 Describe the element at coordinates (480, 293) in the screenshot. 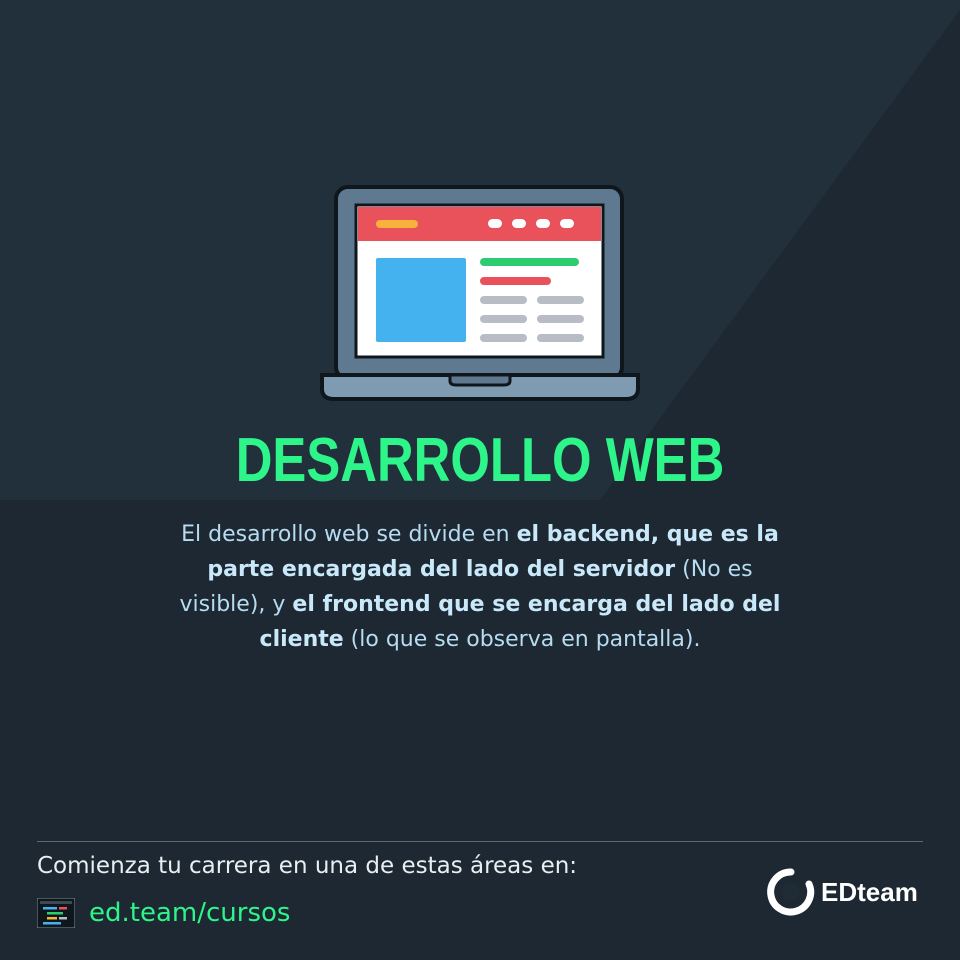

I see `laptop-webpage-icon` at that location.